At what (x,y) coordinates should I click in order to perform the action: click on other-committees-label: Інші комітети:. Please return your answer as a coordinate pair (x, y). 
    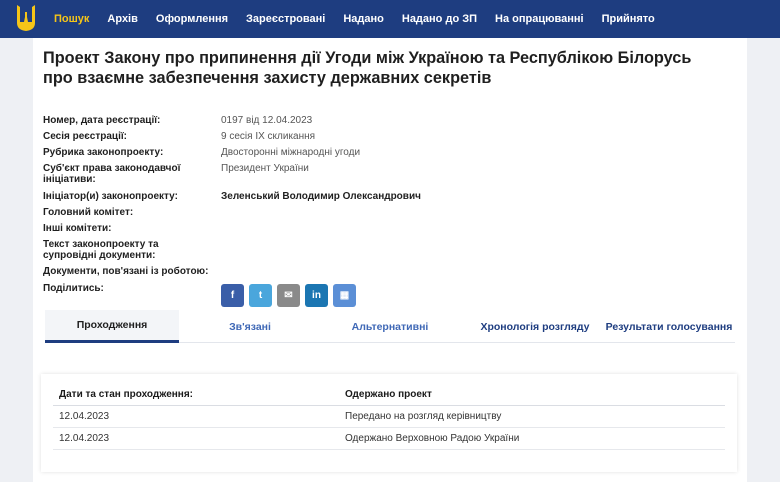
    Looking at the image, I should click on (77, 228).